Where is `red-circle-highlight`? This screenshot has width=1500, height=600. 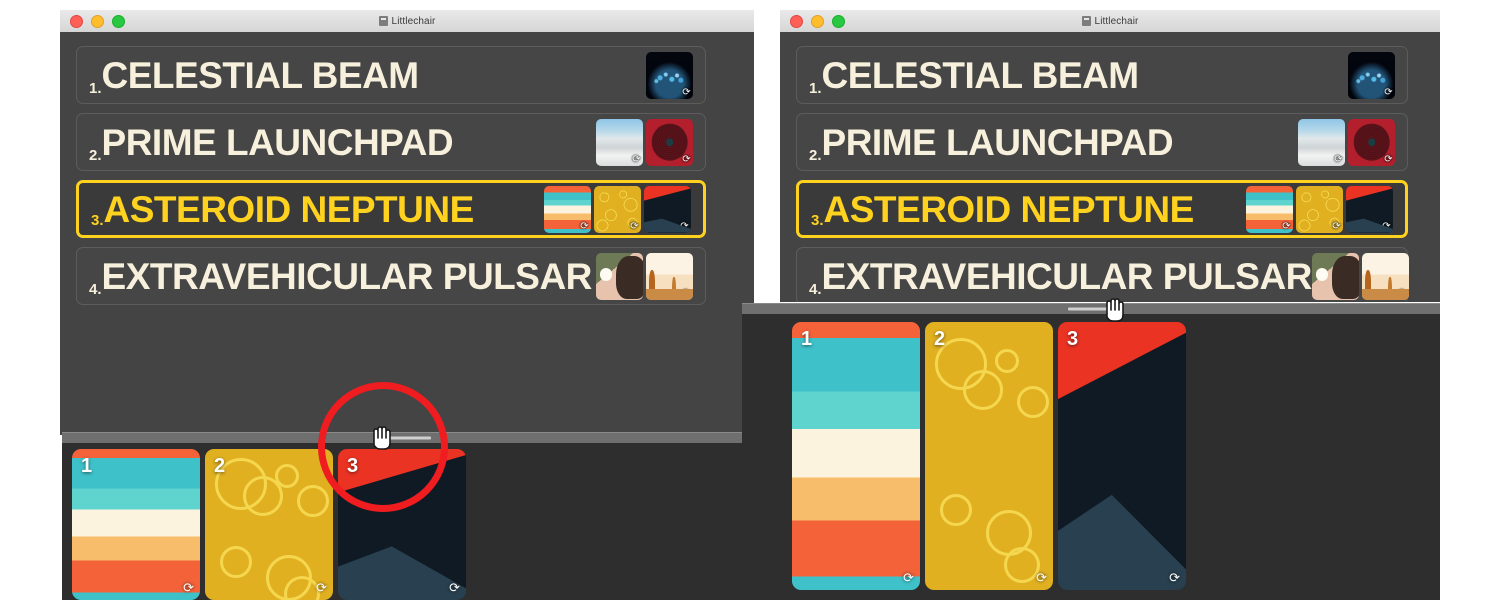
red-circle-highlight is located at coordinates (383, 447).